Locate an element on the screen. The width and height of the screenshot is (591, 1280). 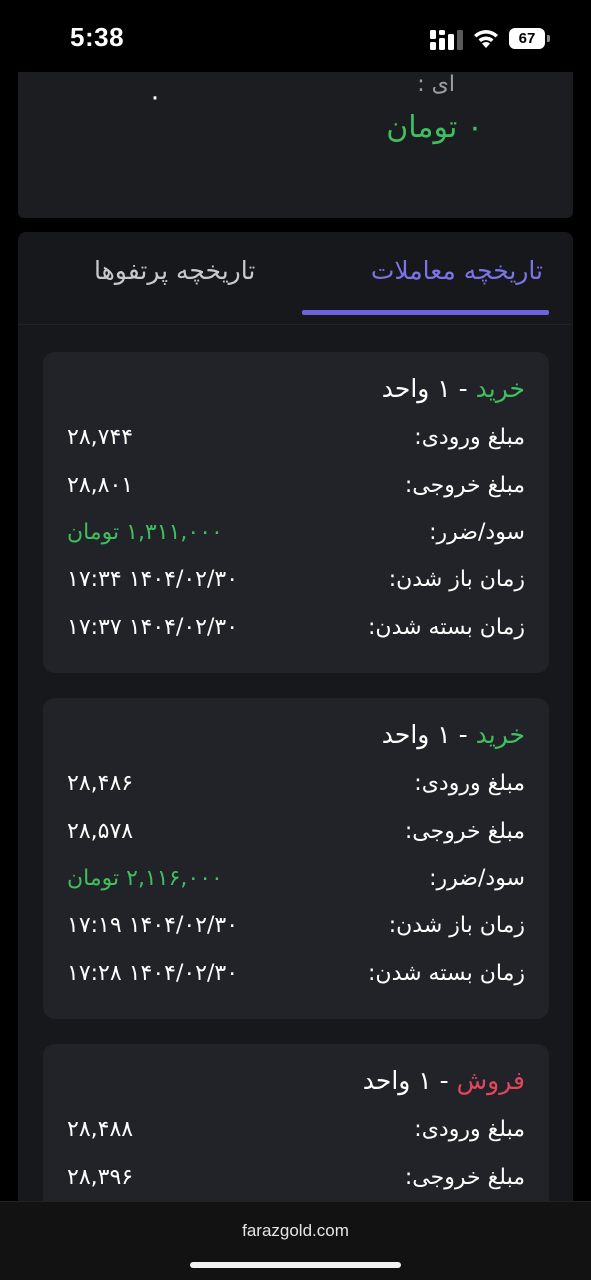
browser-bottom-bar: farazgold.com is located at coordinates (295, 1240).